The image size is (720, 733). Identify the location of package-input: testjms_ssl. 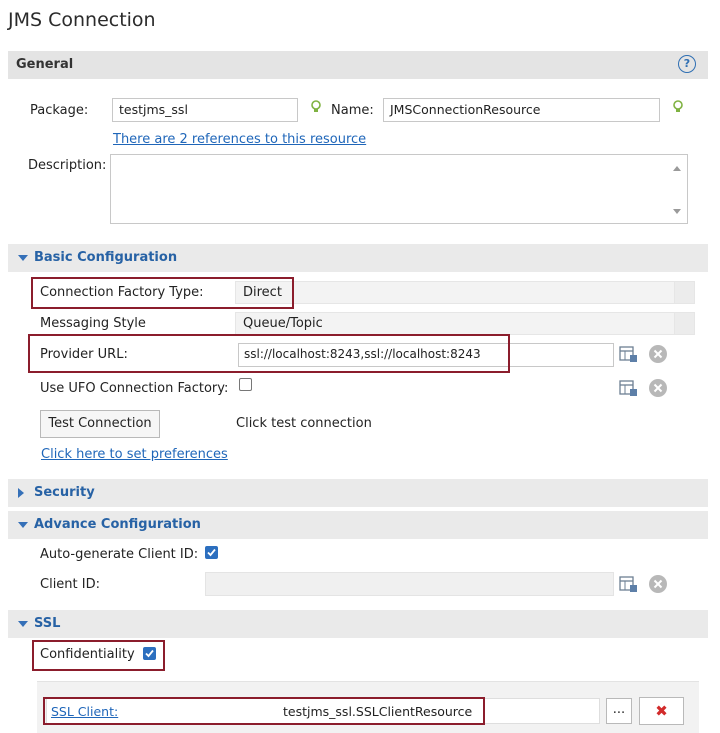
(205, 110).